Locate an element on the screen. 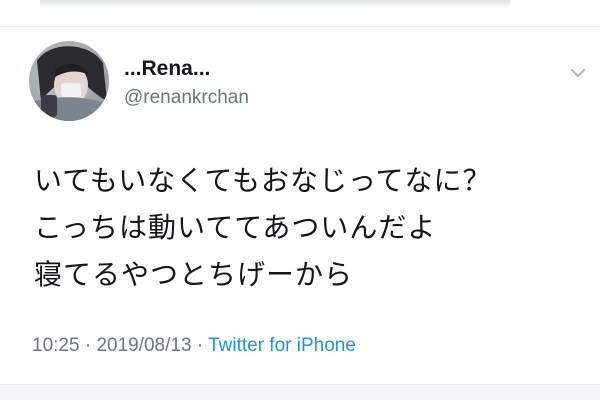 This screenshot has height=400, width=600. avatar is located at coordinates (69, 81).